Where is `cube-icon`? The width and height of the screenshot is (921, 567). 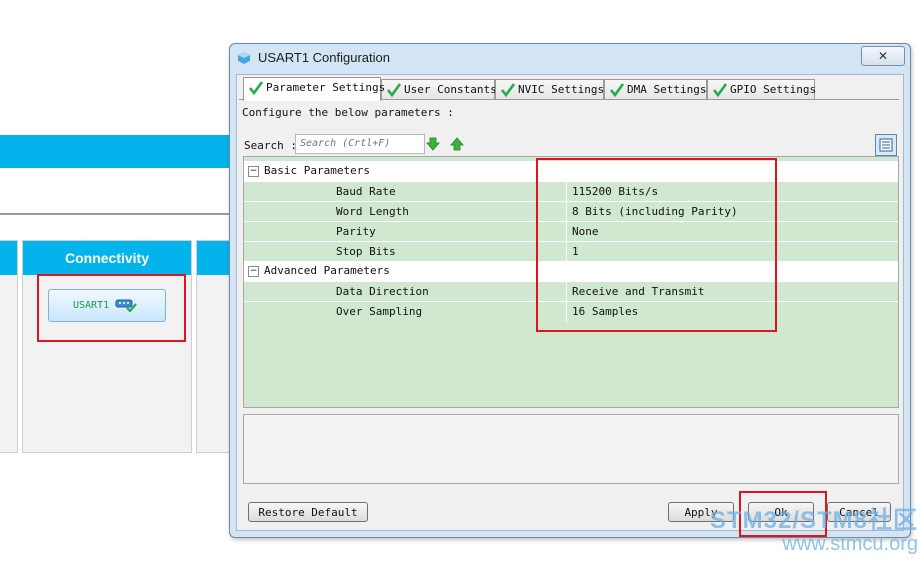
cube-icon is located at coordinates (244, 58).